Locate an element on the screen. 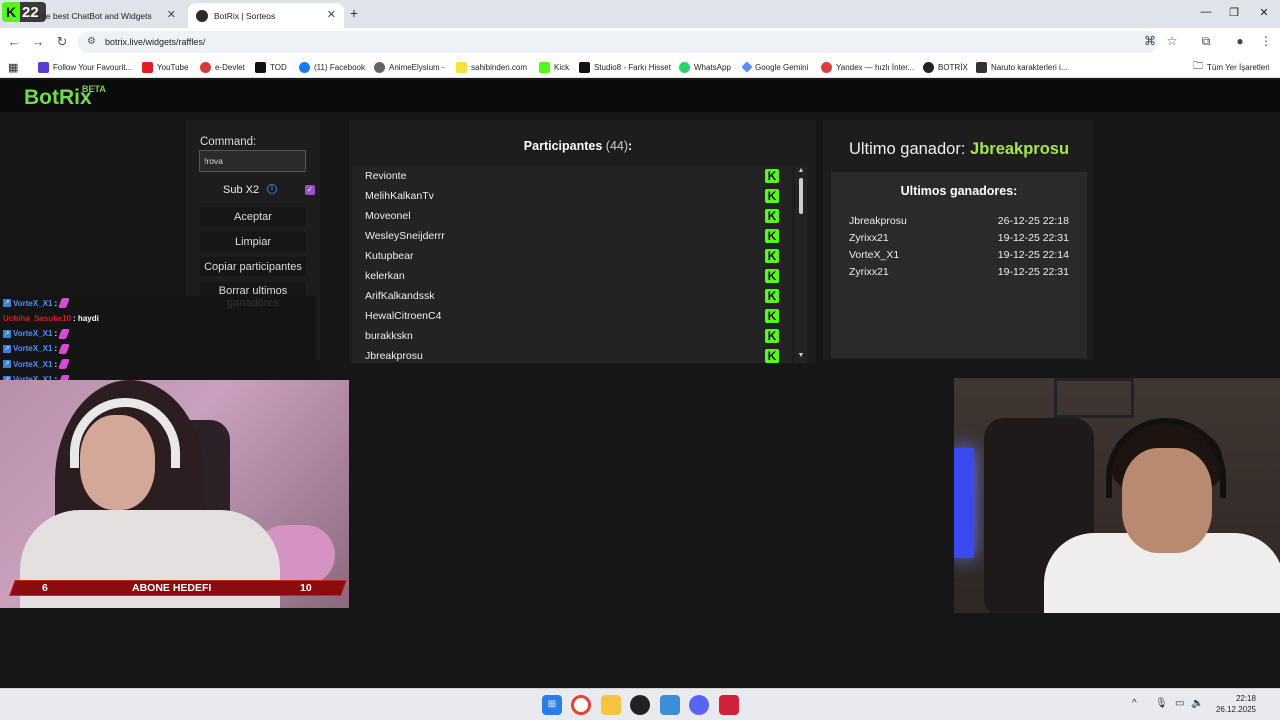 Image resolution: width=1280 pixels, height=720 pixels. bookmark-sahibinden: sahibinden.com is located at coordinates (491, 67).